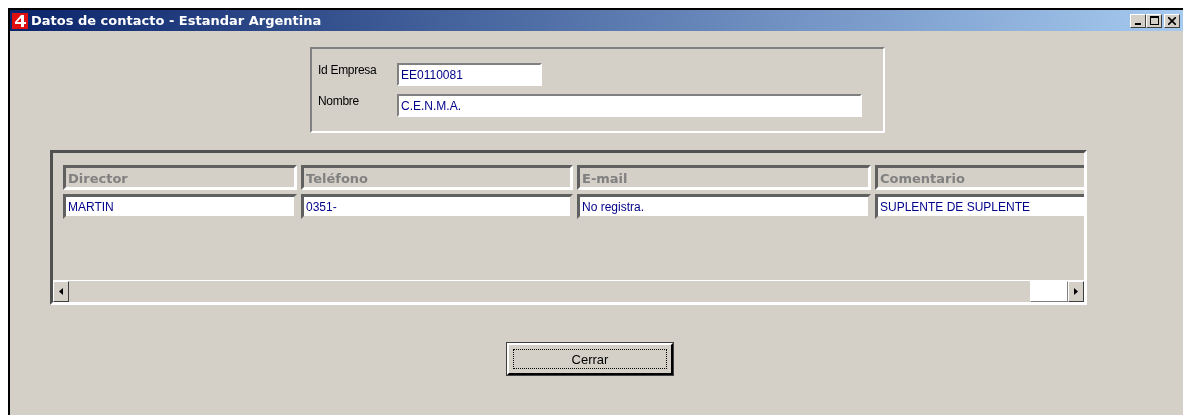 The image size is (1183, 415). Describe the element at coordinates (1049, 291) in the screenshot. I see `scroll-thumb` at that location.